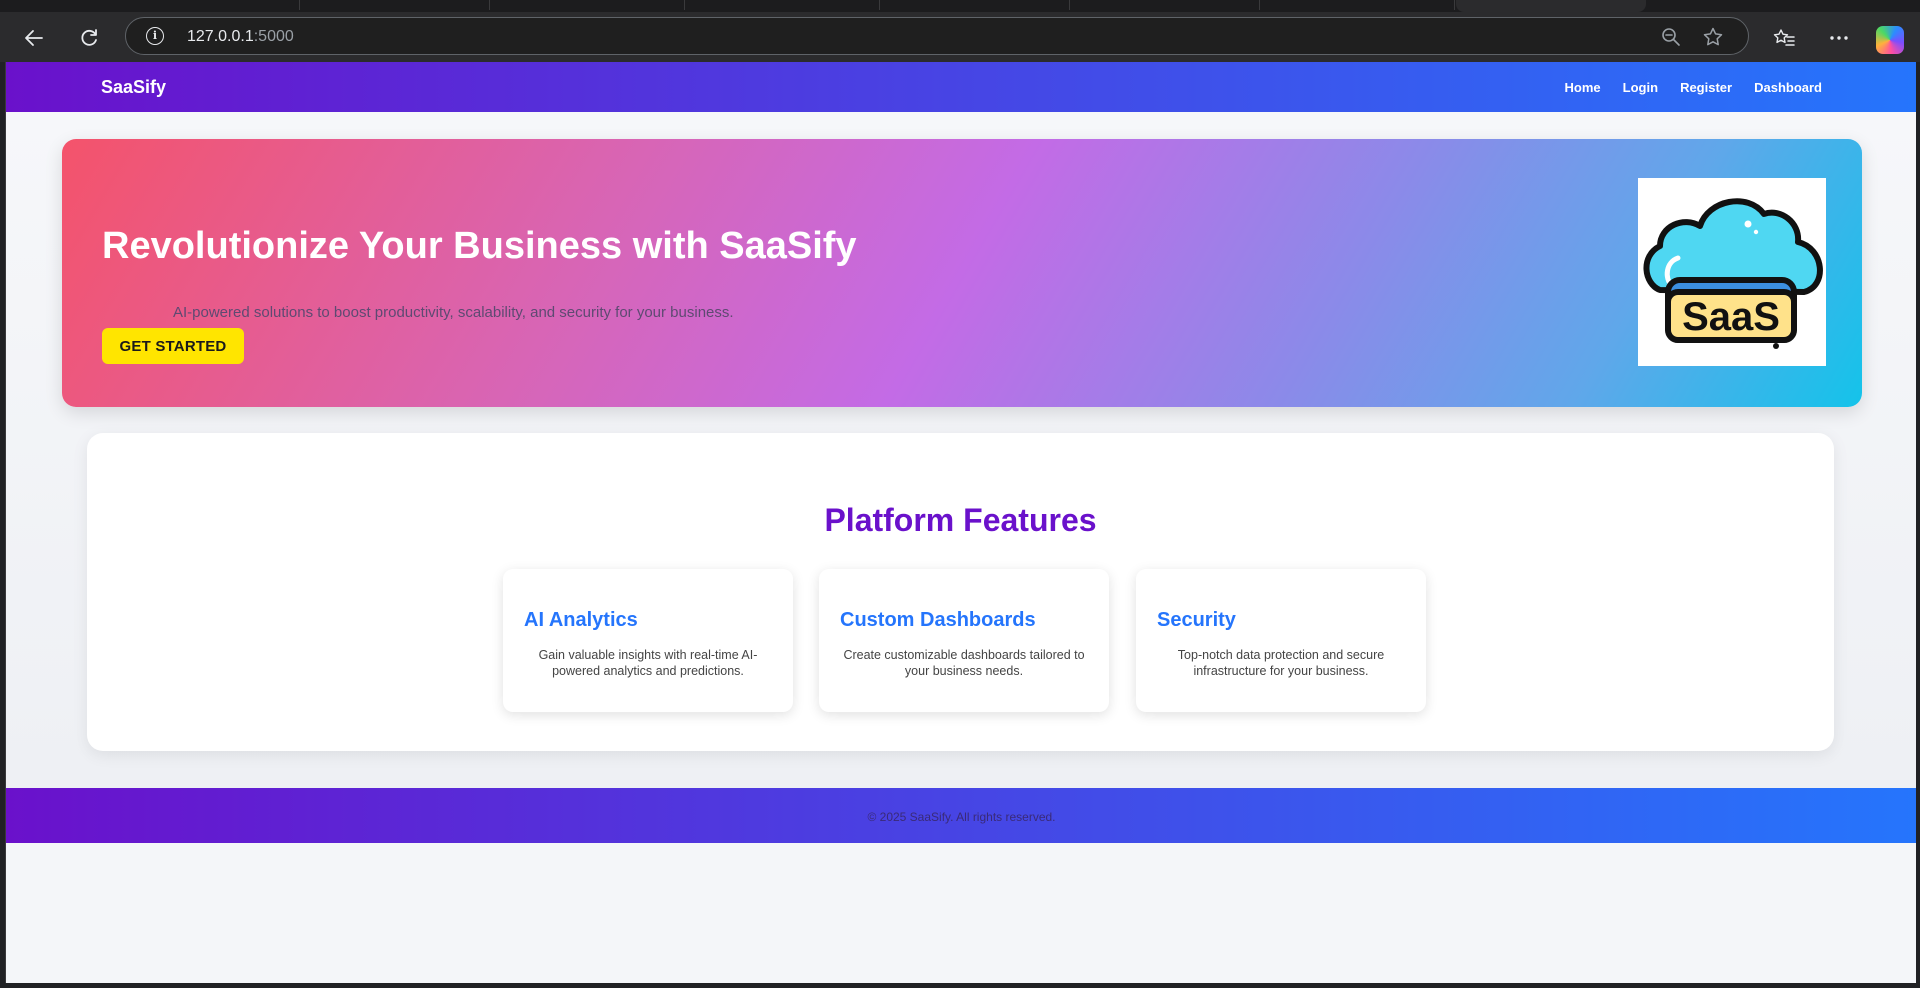  What do you see at coordinates (1839, 38) in the screenshot?
I see `more-options-icon` at bounding box center [1839, 38].